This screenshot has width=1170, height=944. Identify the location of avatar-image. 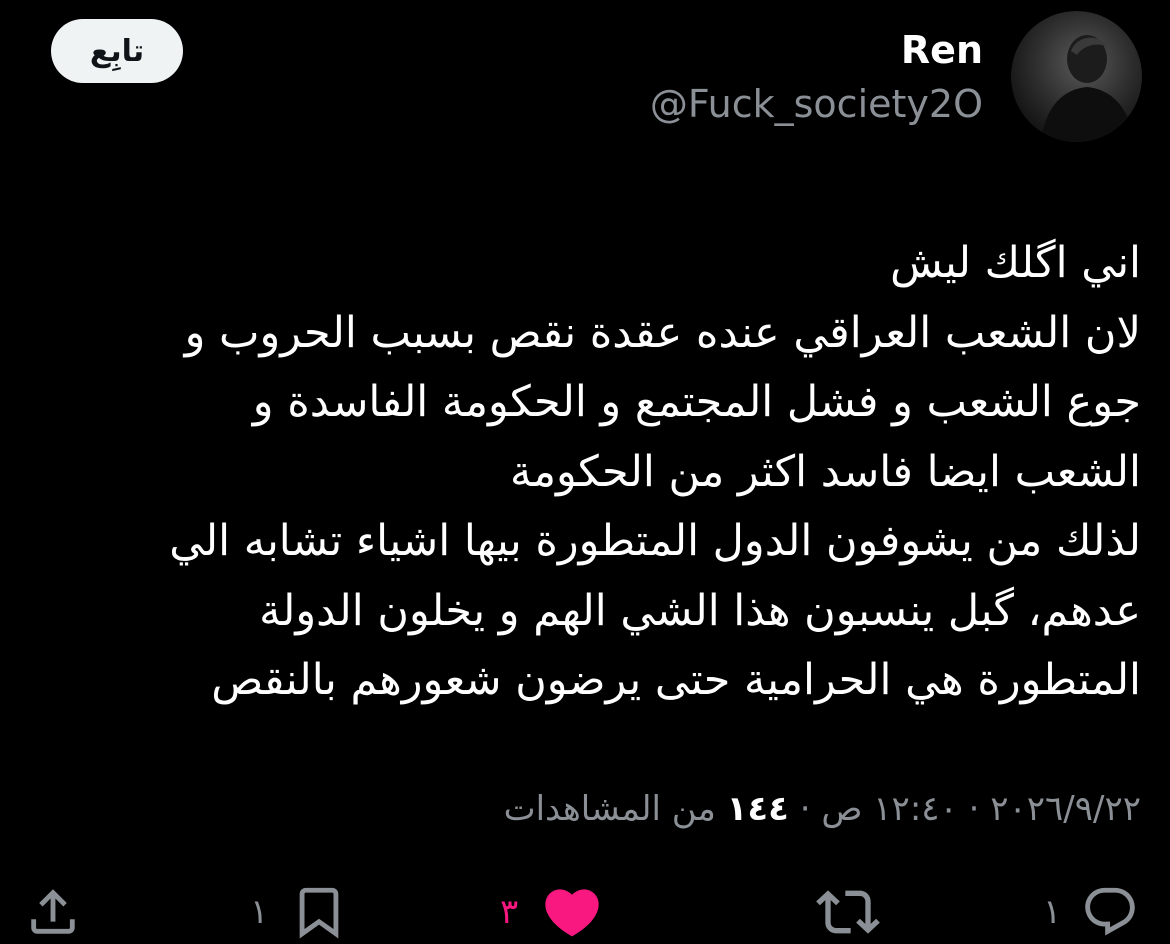
(1088, 88).